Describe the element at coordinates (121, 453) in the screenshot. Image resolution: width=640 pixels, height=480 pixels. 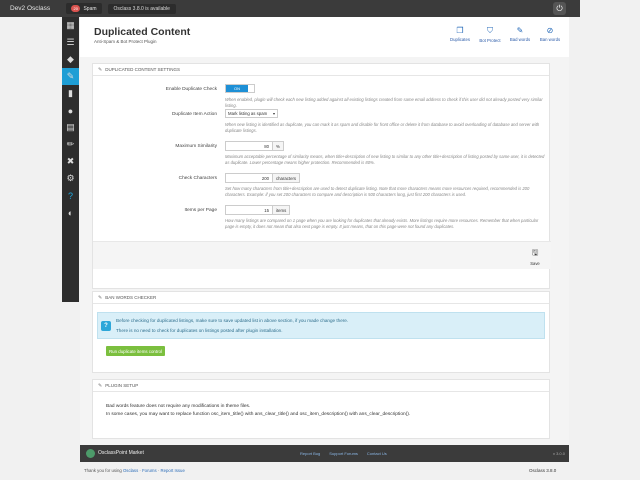
I see `market-link: OsclassPoint Market` at that location.